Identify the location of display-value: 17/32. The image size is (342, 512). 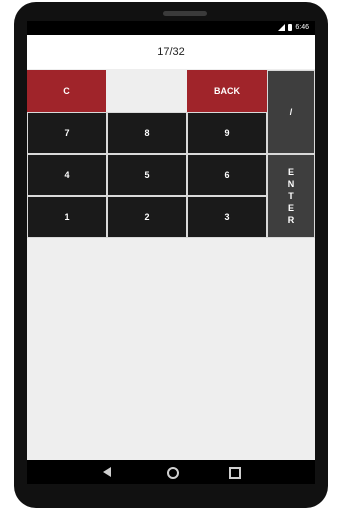
(171, 52).